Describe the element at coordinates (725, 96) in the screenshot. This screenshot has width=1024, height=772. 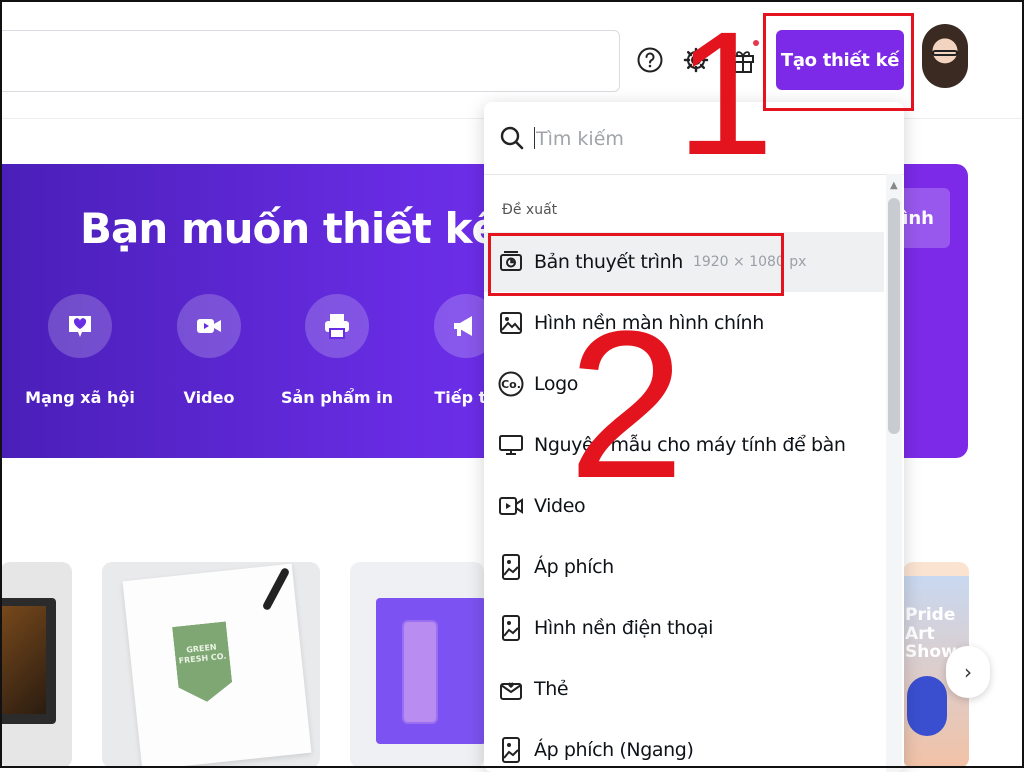
I see `annotation-step-number: 1` at that location.